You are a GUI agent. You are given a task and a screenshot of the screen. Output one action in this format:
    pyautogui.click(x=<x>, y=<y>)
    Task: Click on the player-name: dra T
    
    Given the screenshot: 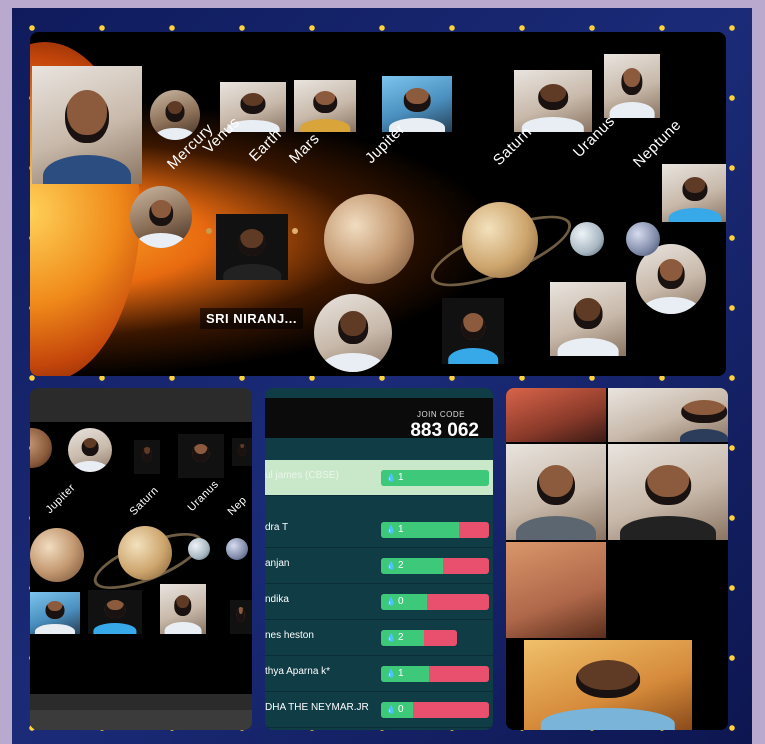 What is the action you would take?
    pyautogui.click(x=277, y=527)
    